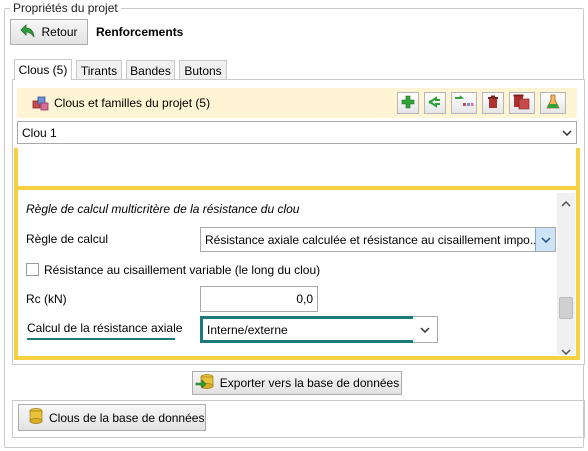 Image resolution: width=588 pixels, height=451 pixels. What do you see at coordinates (259, 299) in the screenshot?
I see `rc-input: 0,0` at bounding box center [259, 299].